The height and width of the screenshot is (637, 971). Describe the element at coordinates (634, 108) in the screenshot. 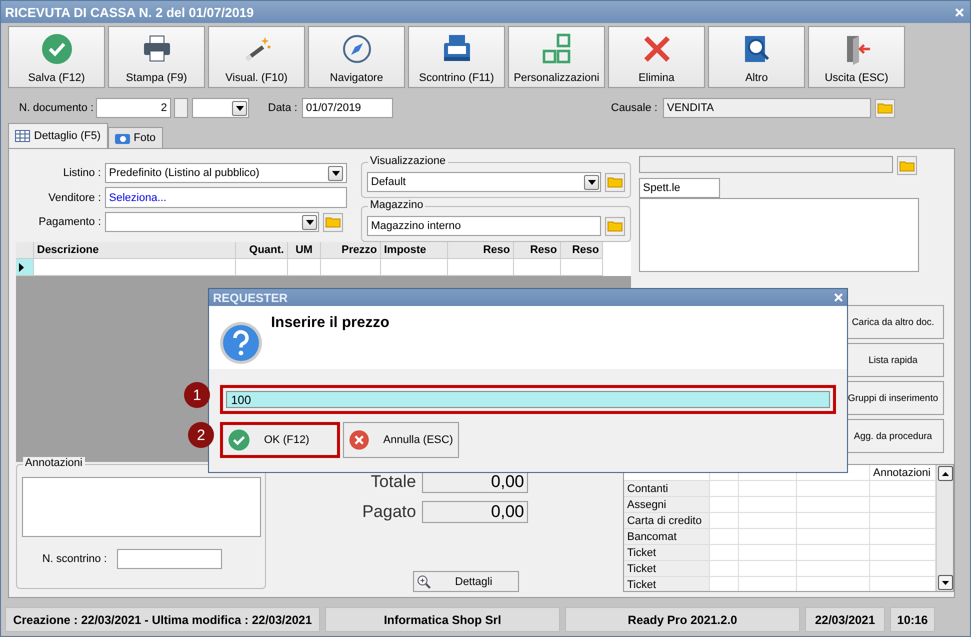

I see `field-label: Causale :` at that location.